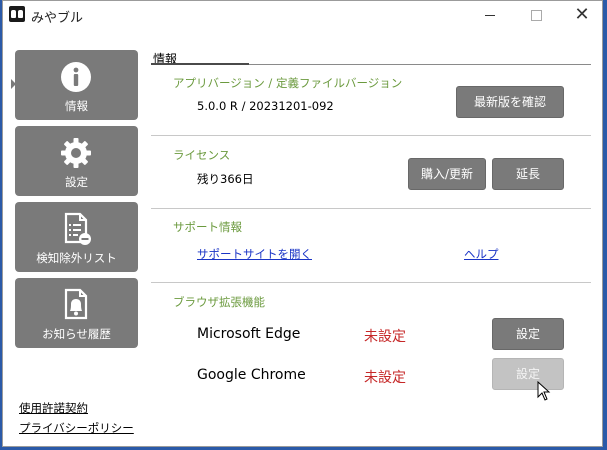 The image size is (607, 450). I want to click on window-title: みやブル, so click(57, 18).